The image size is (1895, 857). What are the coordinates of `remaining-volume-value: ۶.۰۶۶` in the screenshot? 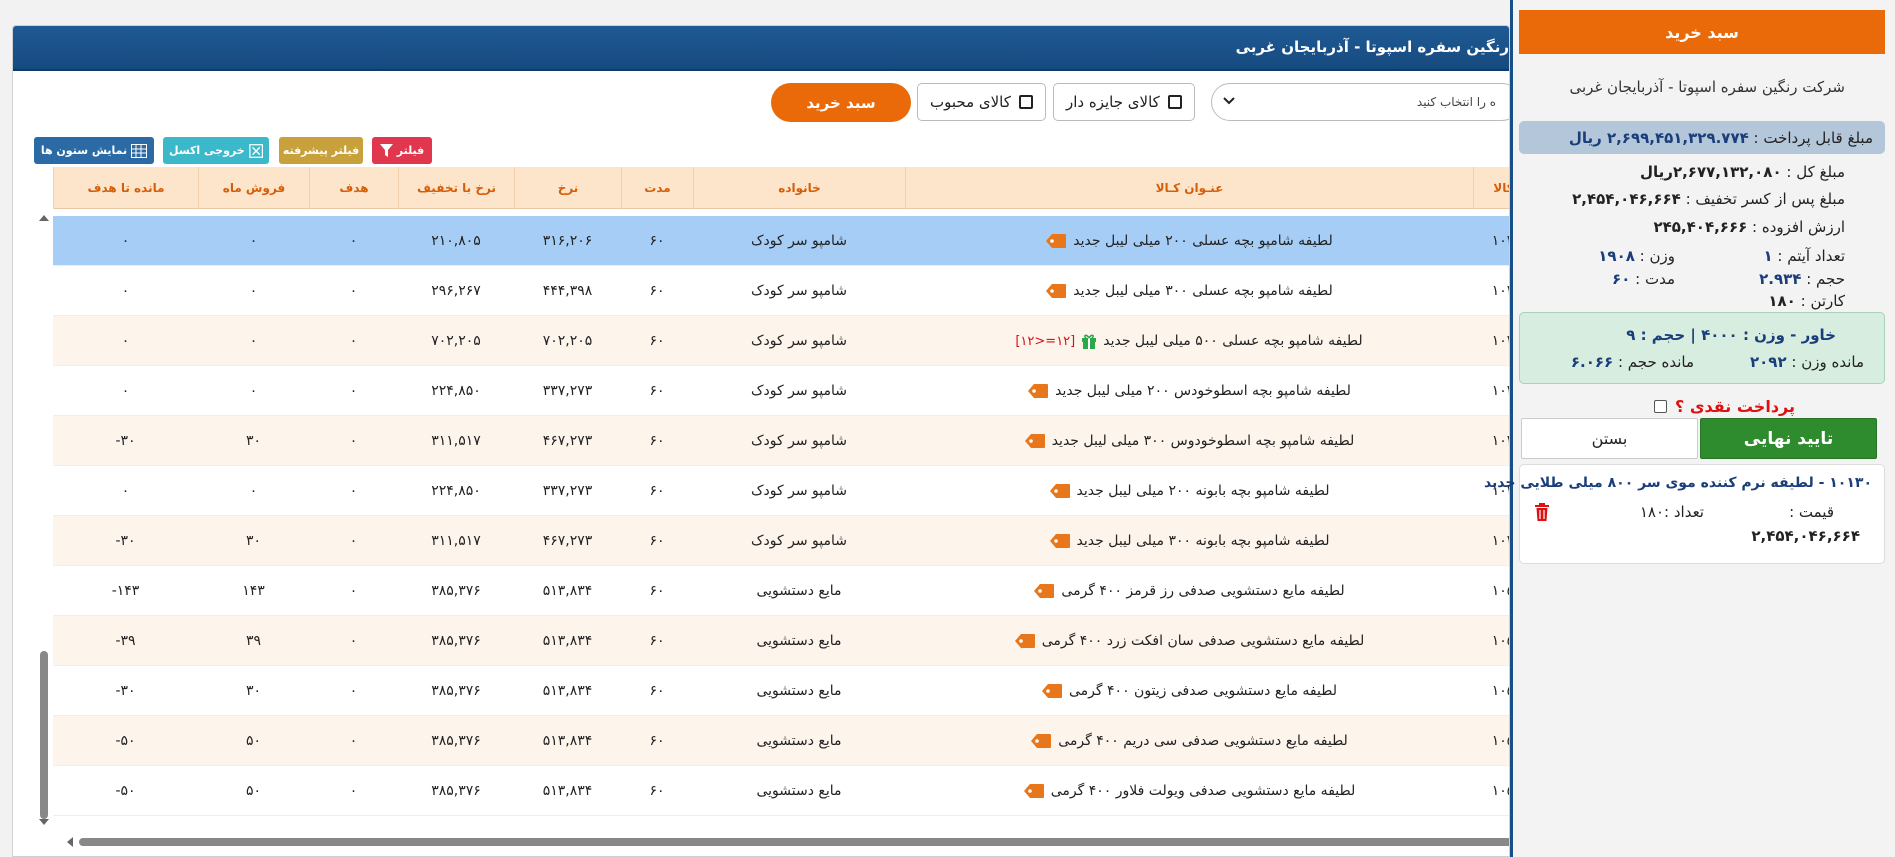 It's located at (1592, 362).